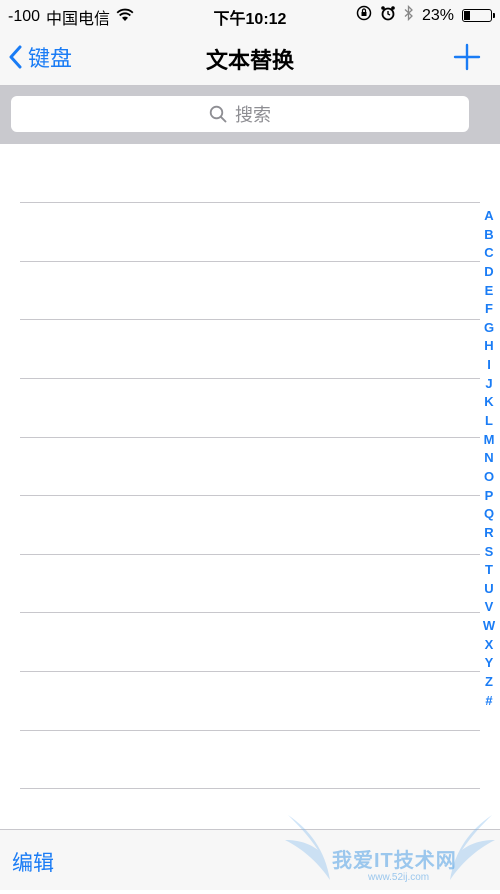 This screenshot has width=500, height=894. What do you see at coordinates (250, 15) in the screenshot?
I see `status-bar: -100 中国电信 下午10:12 23%` at bounding box center [250, 15].